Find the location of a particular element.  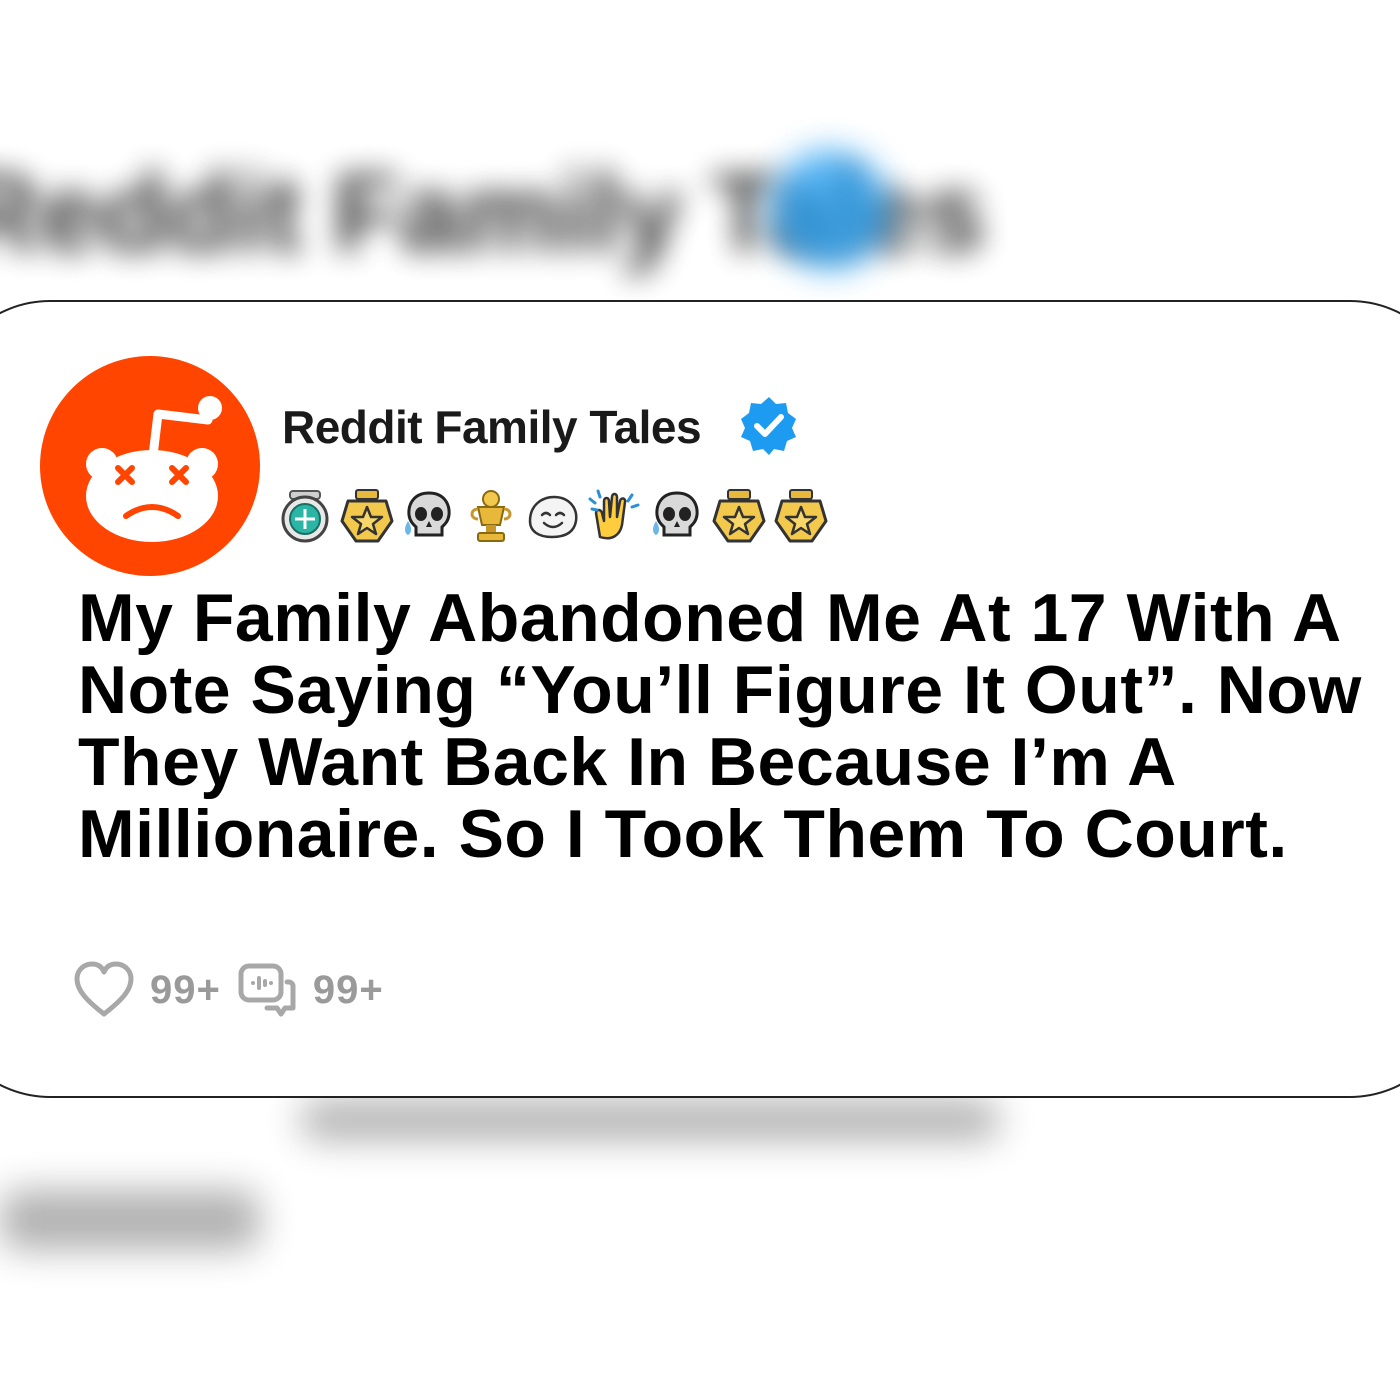

awards-row is located at coordinates (553, 516).